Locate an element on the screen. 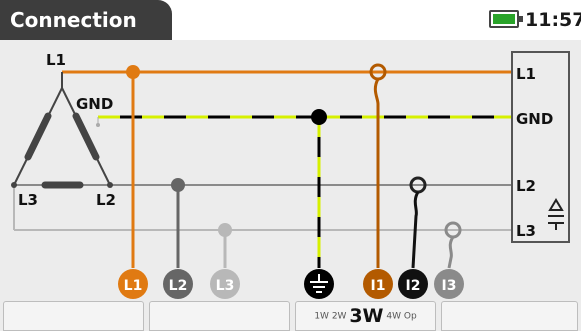 Image resolution: width=581 pixels, height=331 pixels. mode-option-1w: 1W is located at coordinates (321, 316).